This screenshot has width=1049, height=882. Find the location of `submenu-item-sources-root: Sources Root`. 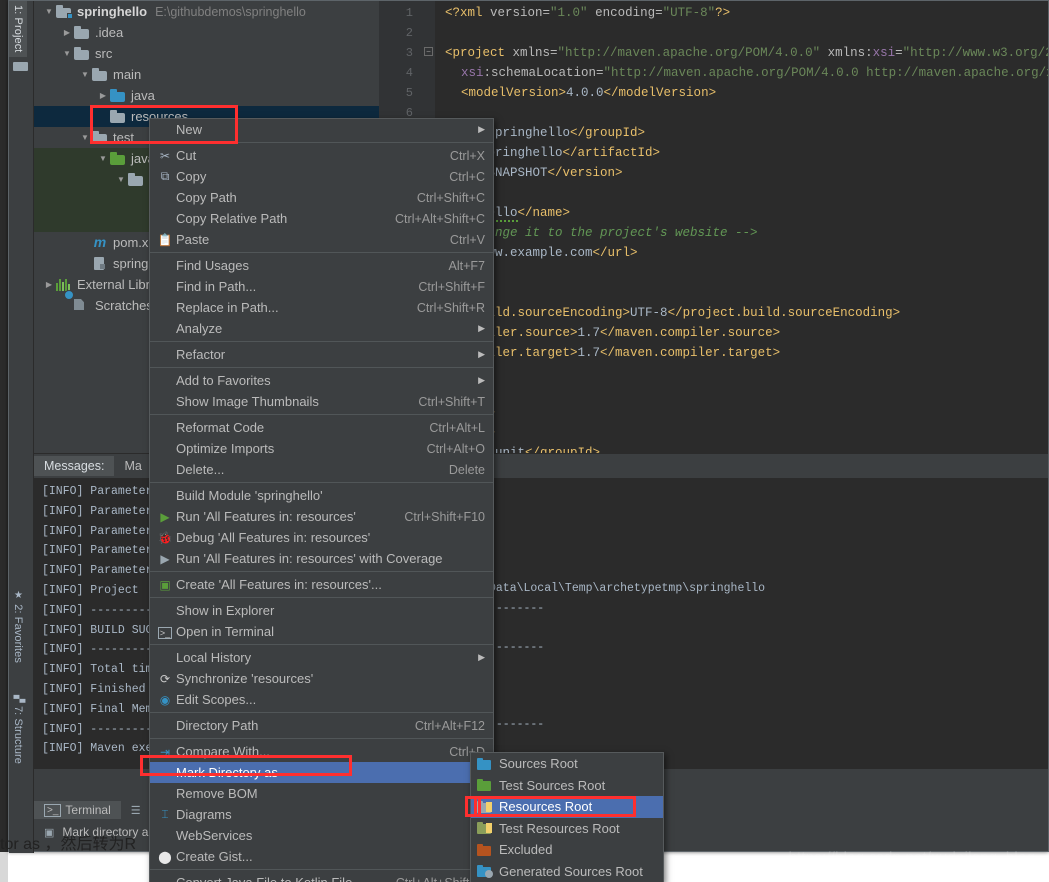

submenu-item-sources-root: Sources Root is located at coordinates (567, 764).